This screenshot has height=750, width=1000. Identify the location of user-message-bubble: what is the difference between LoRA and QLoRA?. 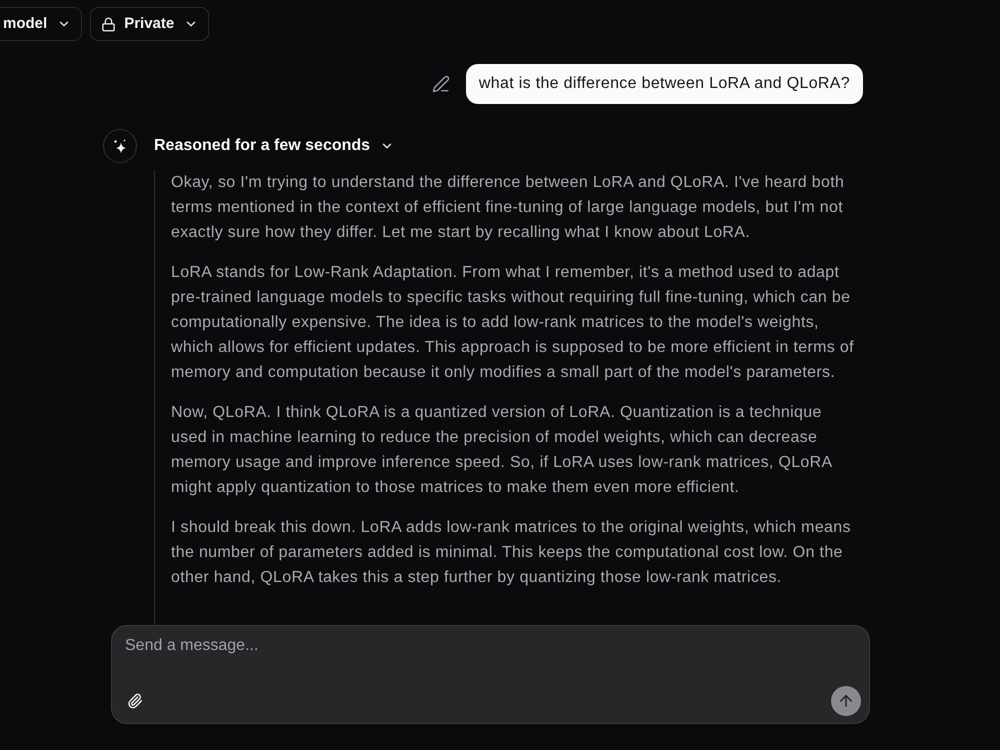
(664, 84).